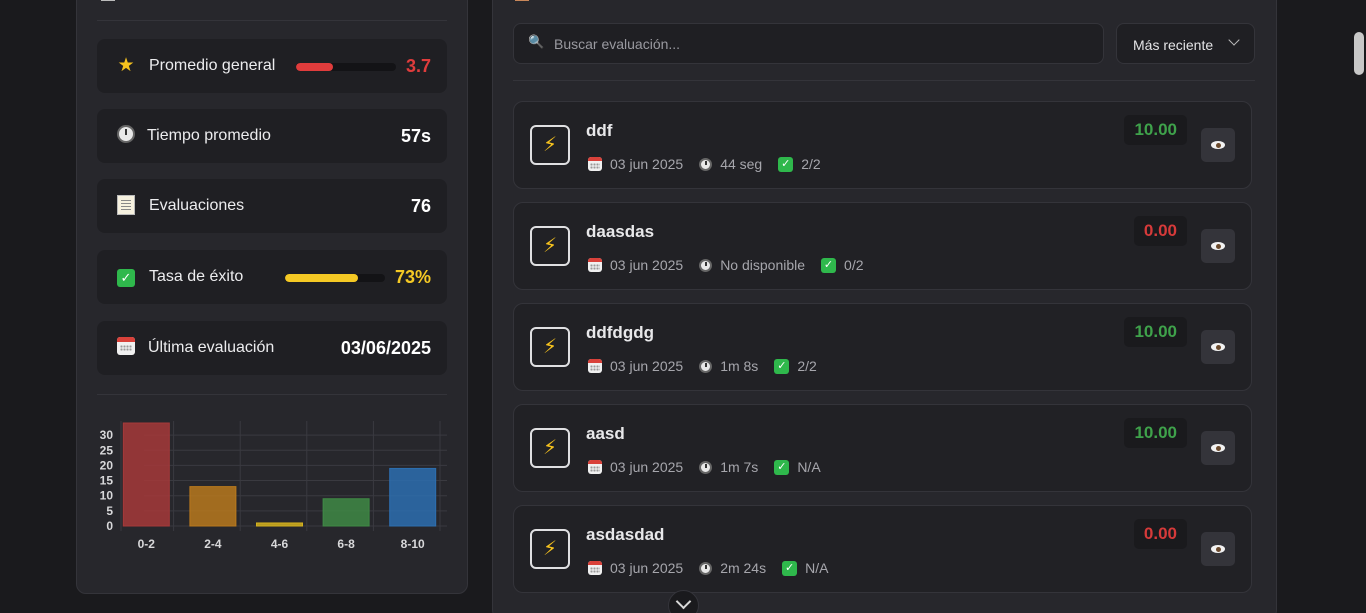 The image size is (1366, 613). I want to click on stat-tasa-exito: ✓ Tasa de éxito 73%, so click(272, 277).